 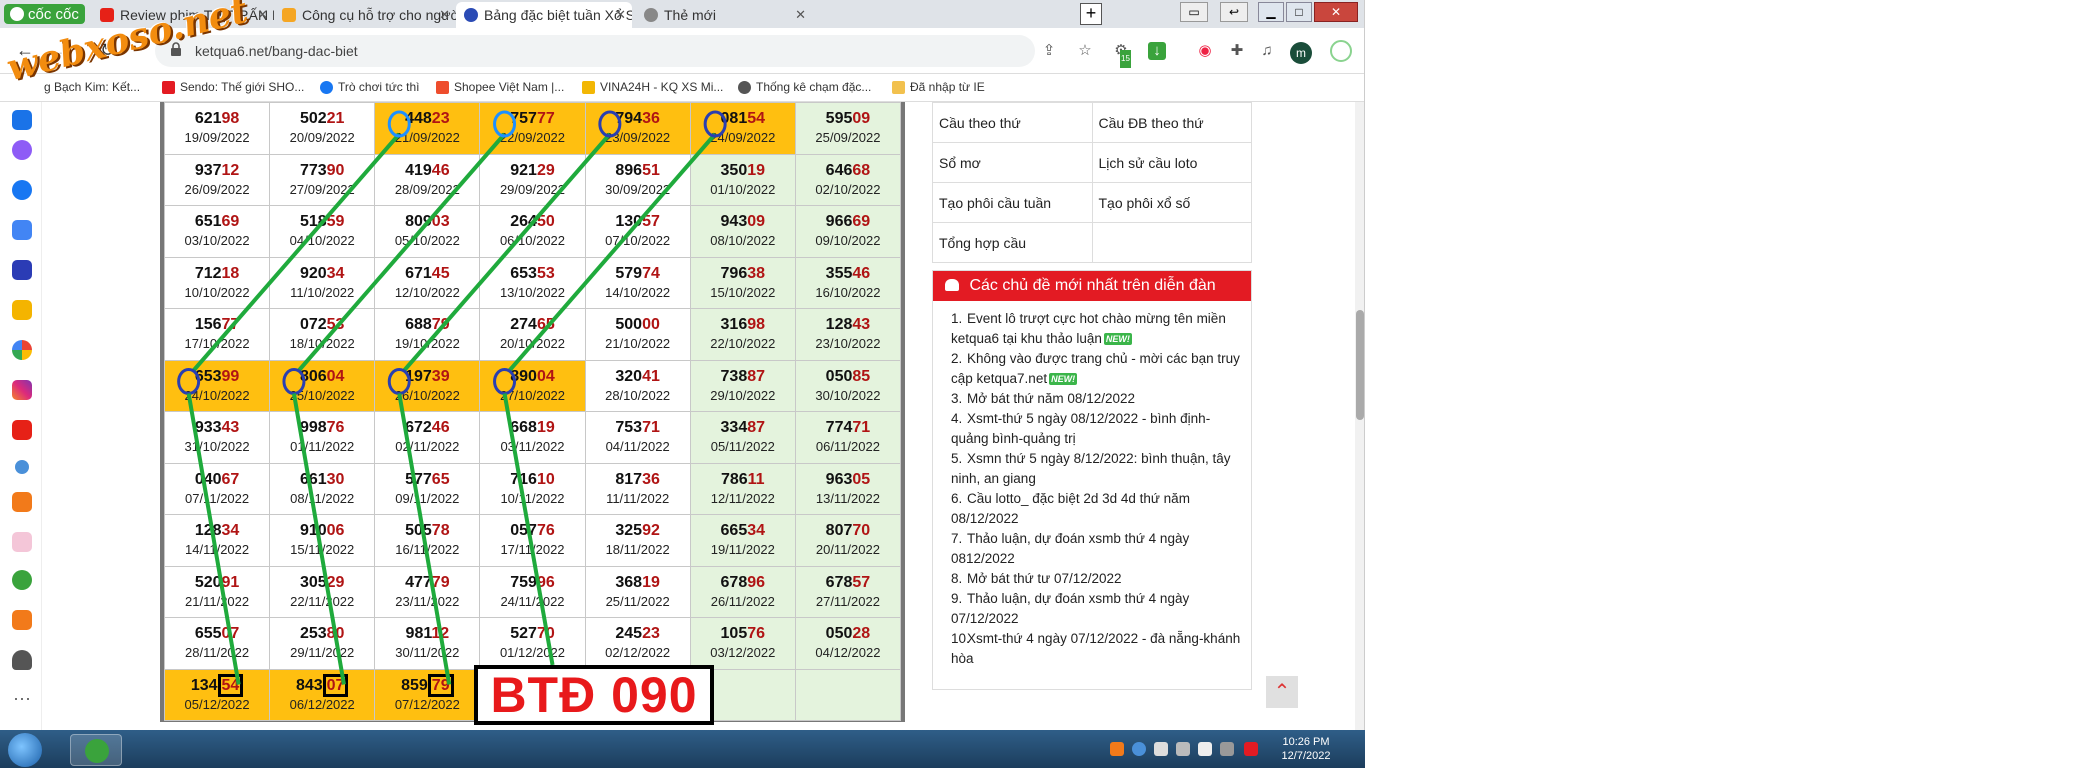 I want to click on forum-topic: 3. Mở bát thứ năm 08/12/2022, so click(x=1096, y=399).